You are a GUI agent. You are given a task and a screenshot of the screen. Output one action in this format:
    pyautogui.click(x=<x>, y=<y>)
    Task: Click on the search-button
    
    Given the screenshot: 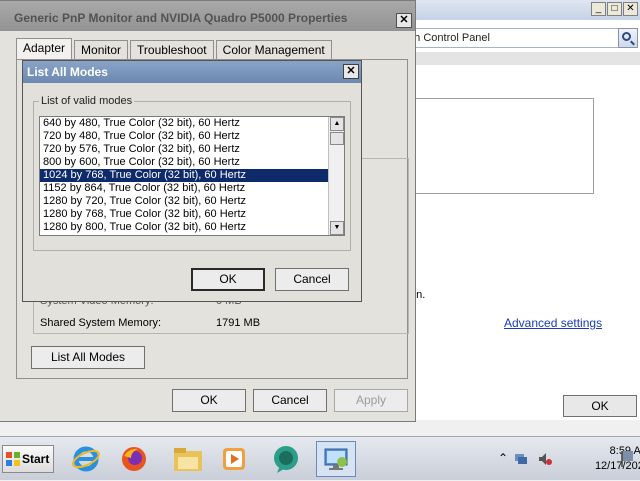 What is the action you would take?
    pyautogui.click(x=628, y=38)
    